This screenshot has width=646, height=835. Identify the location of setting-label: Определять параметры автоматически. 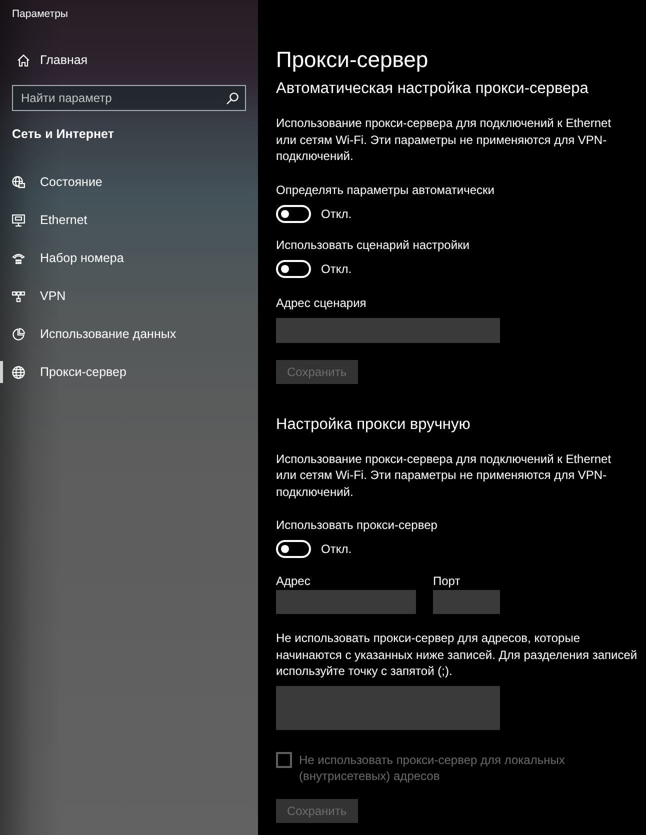
(385, 190).